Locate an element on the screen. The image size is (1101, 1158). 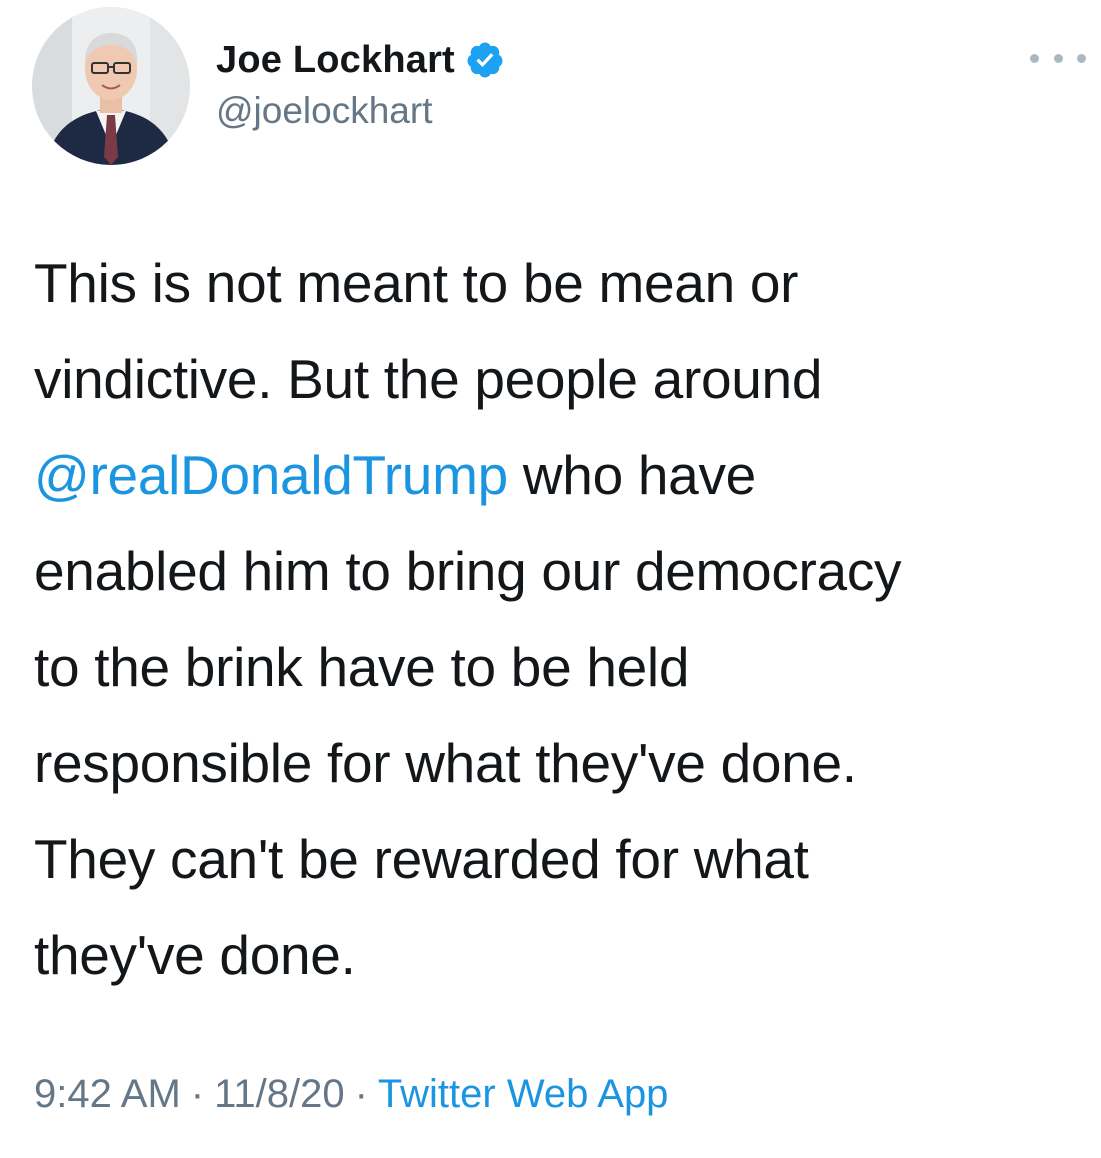
avatar is located at coordinates (111, 86).